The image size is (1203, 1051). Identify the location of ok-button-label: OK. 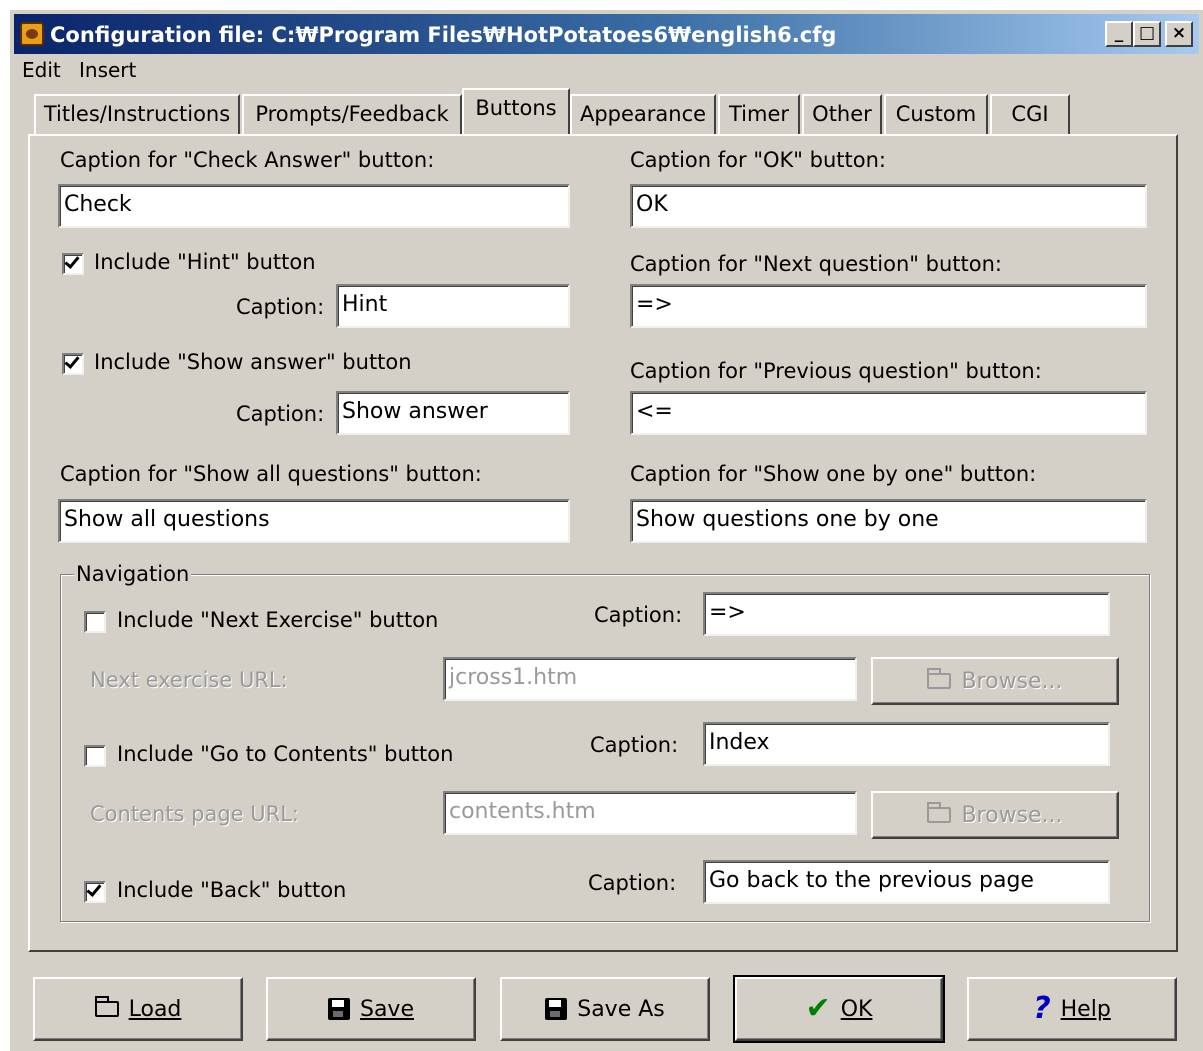
(856, 1009).